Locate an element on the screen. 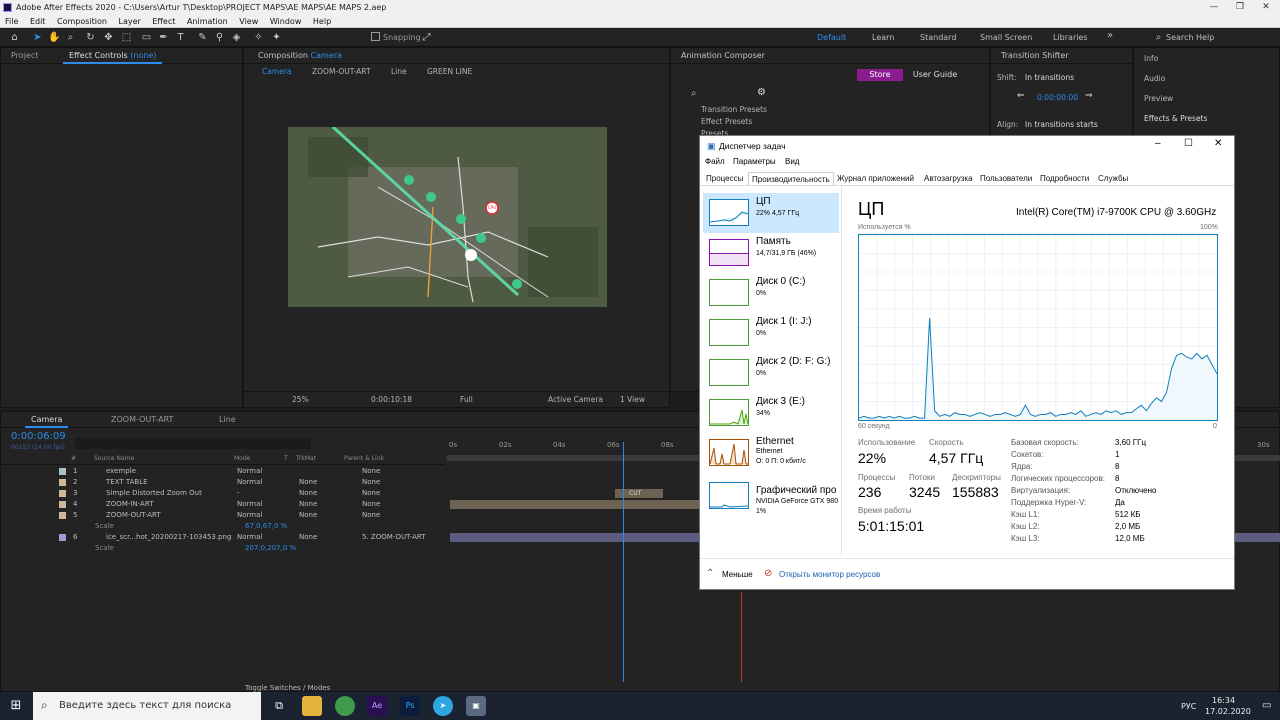 The height and width of the screenshot is (720, 1280). tm-maximize-button: ☐ is located at coordinates (1188, 143).